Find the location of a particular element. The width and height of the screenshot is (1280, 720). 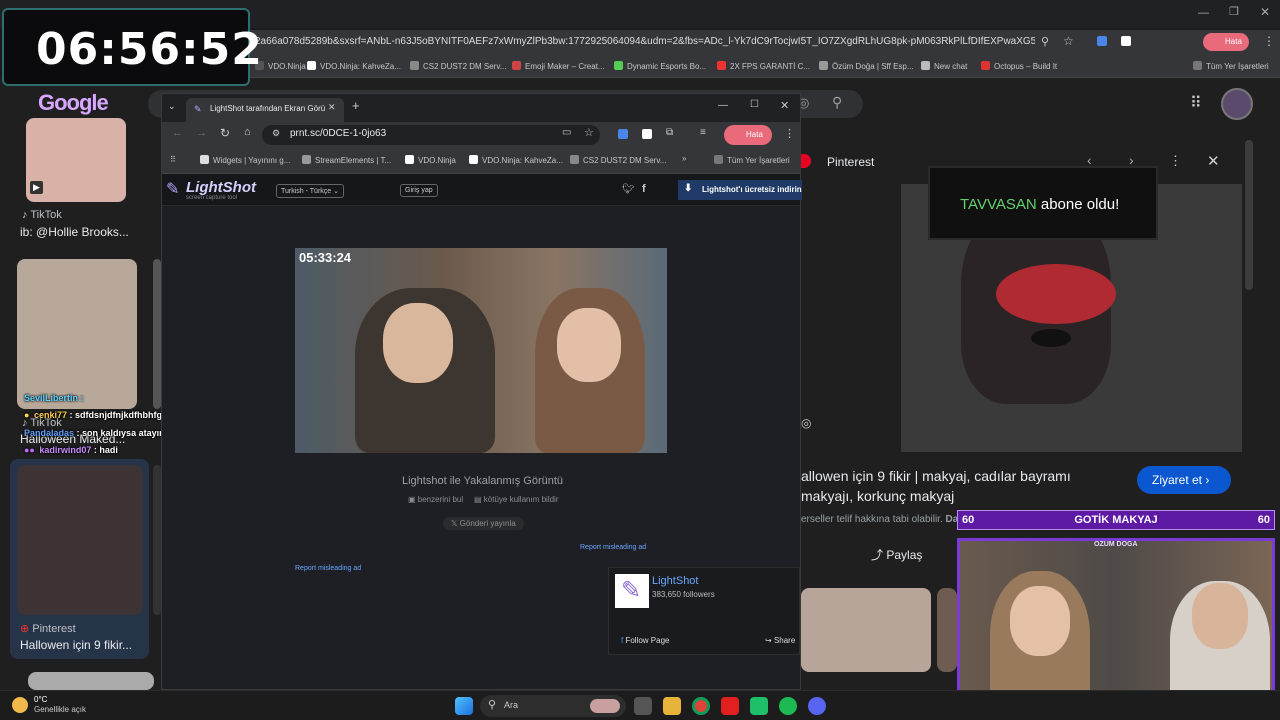

zoom-icon: ⚲ is located at coordinates (1045, 41).